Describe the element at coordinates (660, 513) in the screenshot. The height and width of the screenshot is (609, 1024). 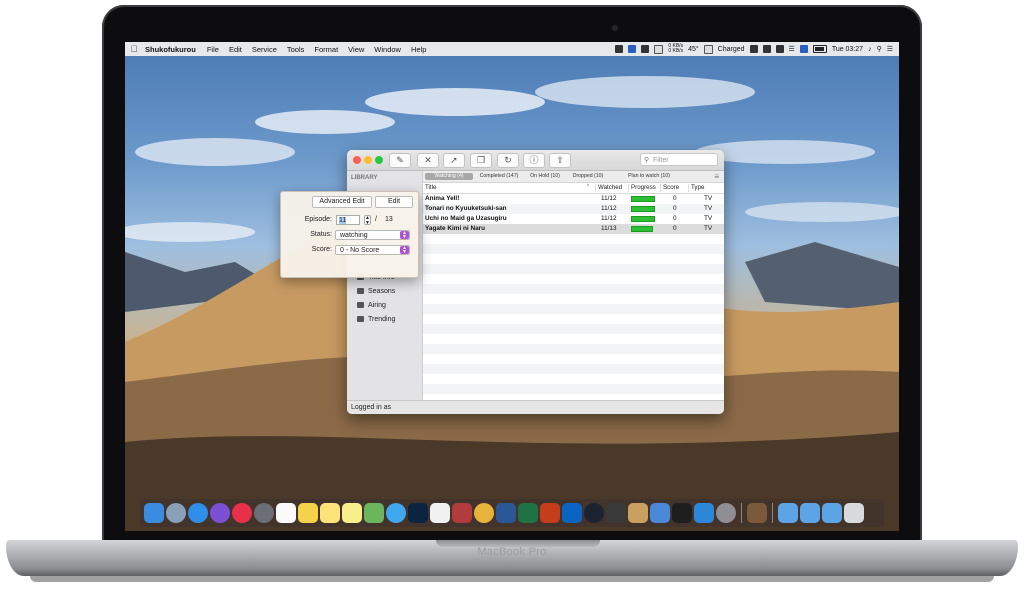
I see `folder-app-icon` at that location.